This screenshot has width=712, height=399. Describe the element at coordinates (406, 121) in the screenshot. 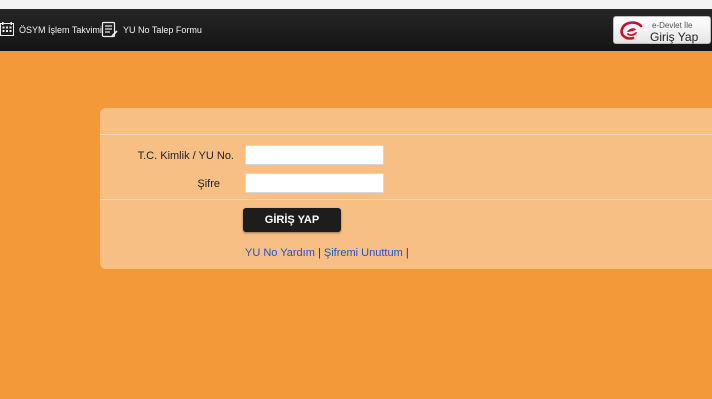

I see `login-panel-header` at that location.